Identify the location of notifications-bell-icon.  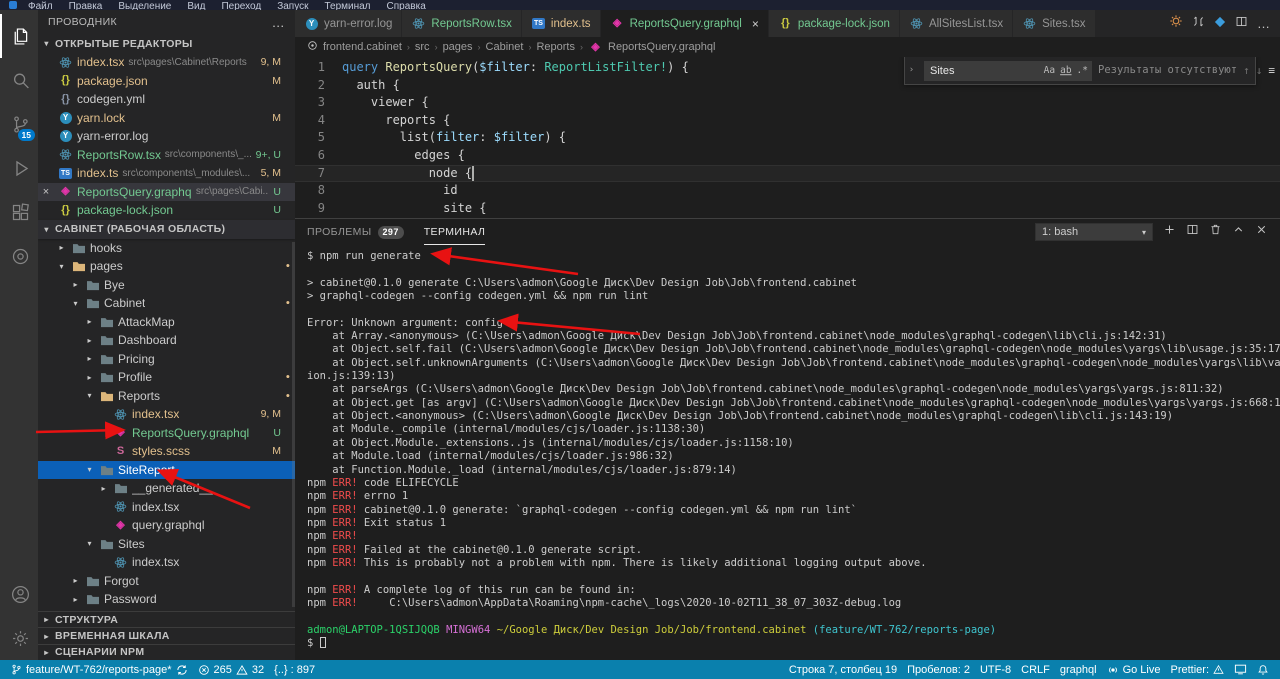
(1263, 670).